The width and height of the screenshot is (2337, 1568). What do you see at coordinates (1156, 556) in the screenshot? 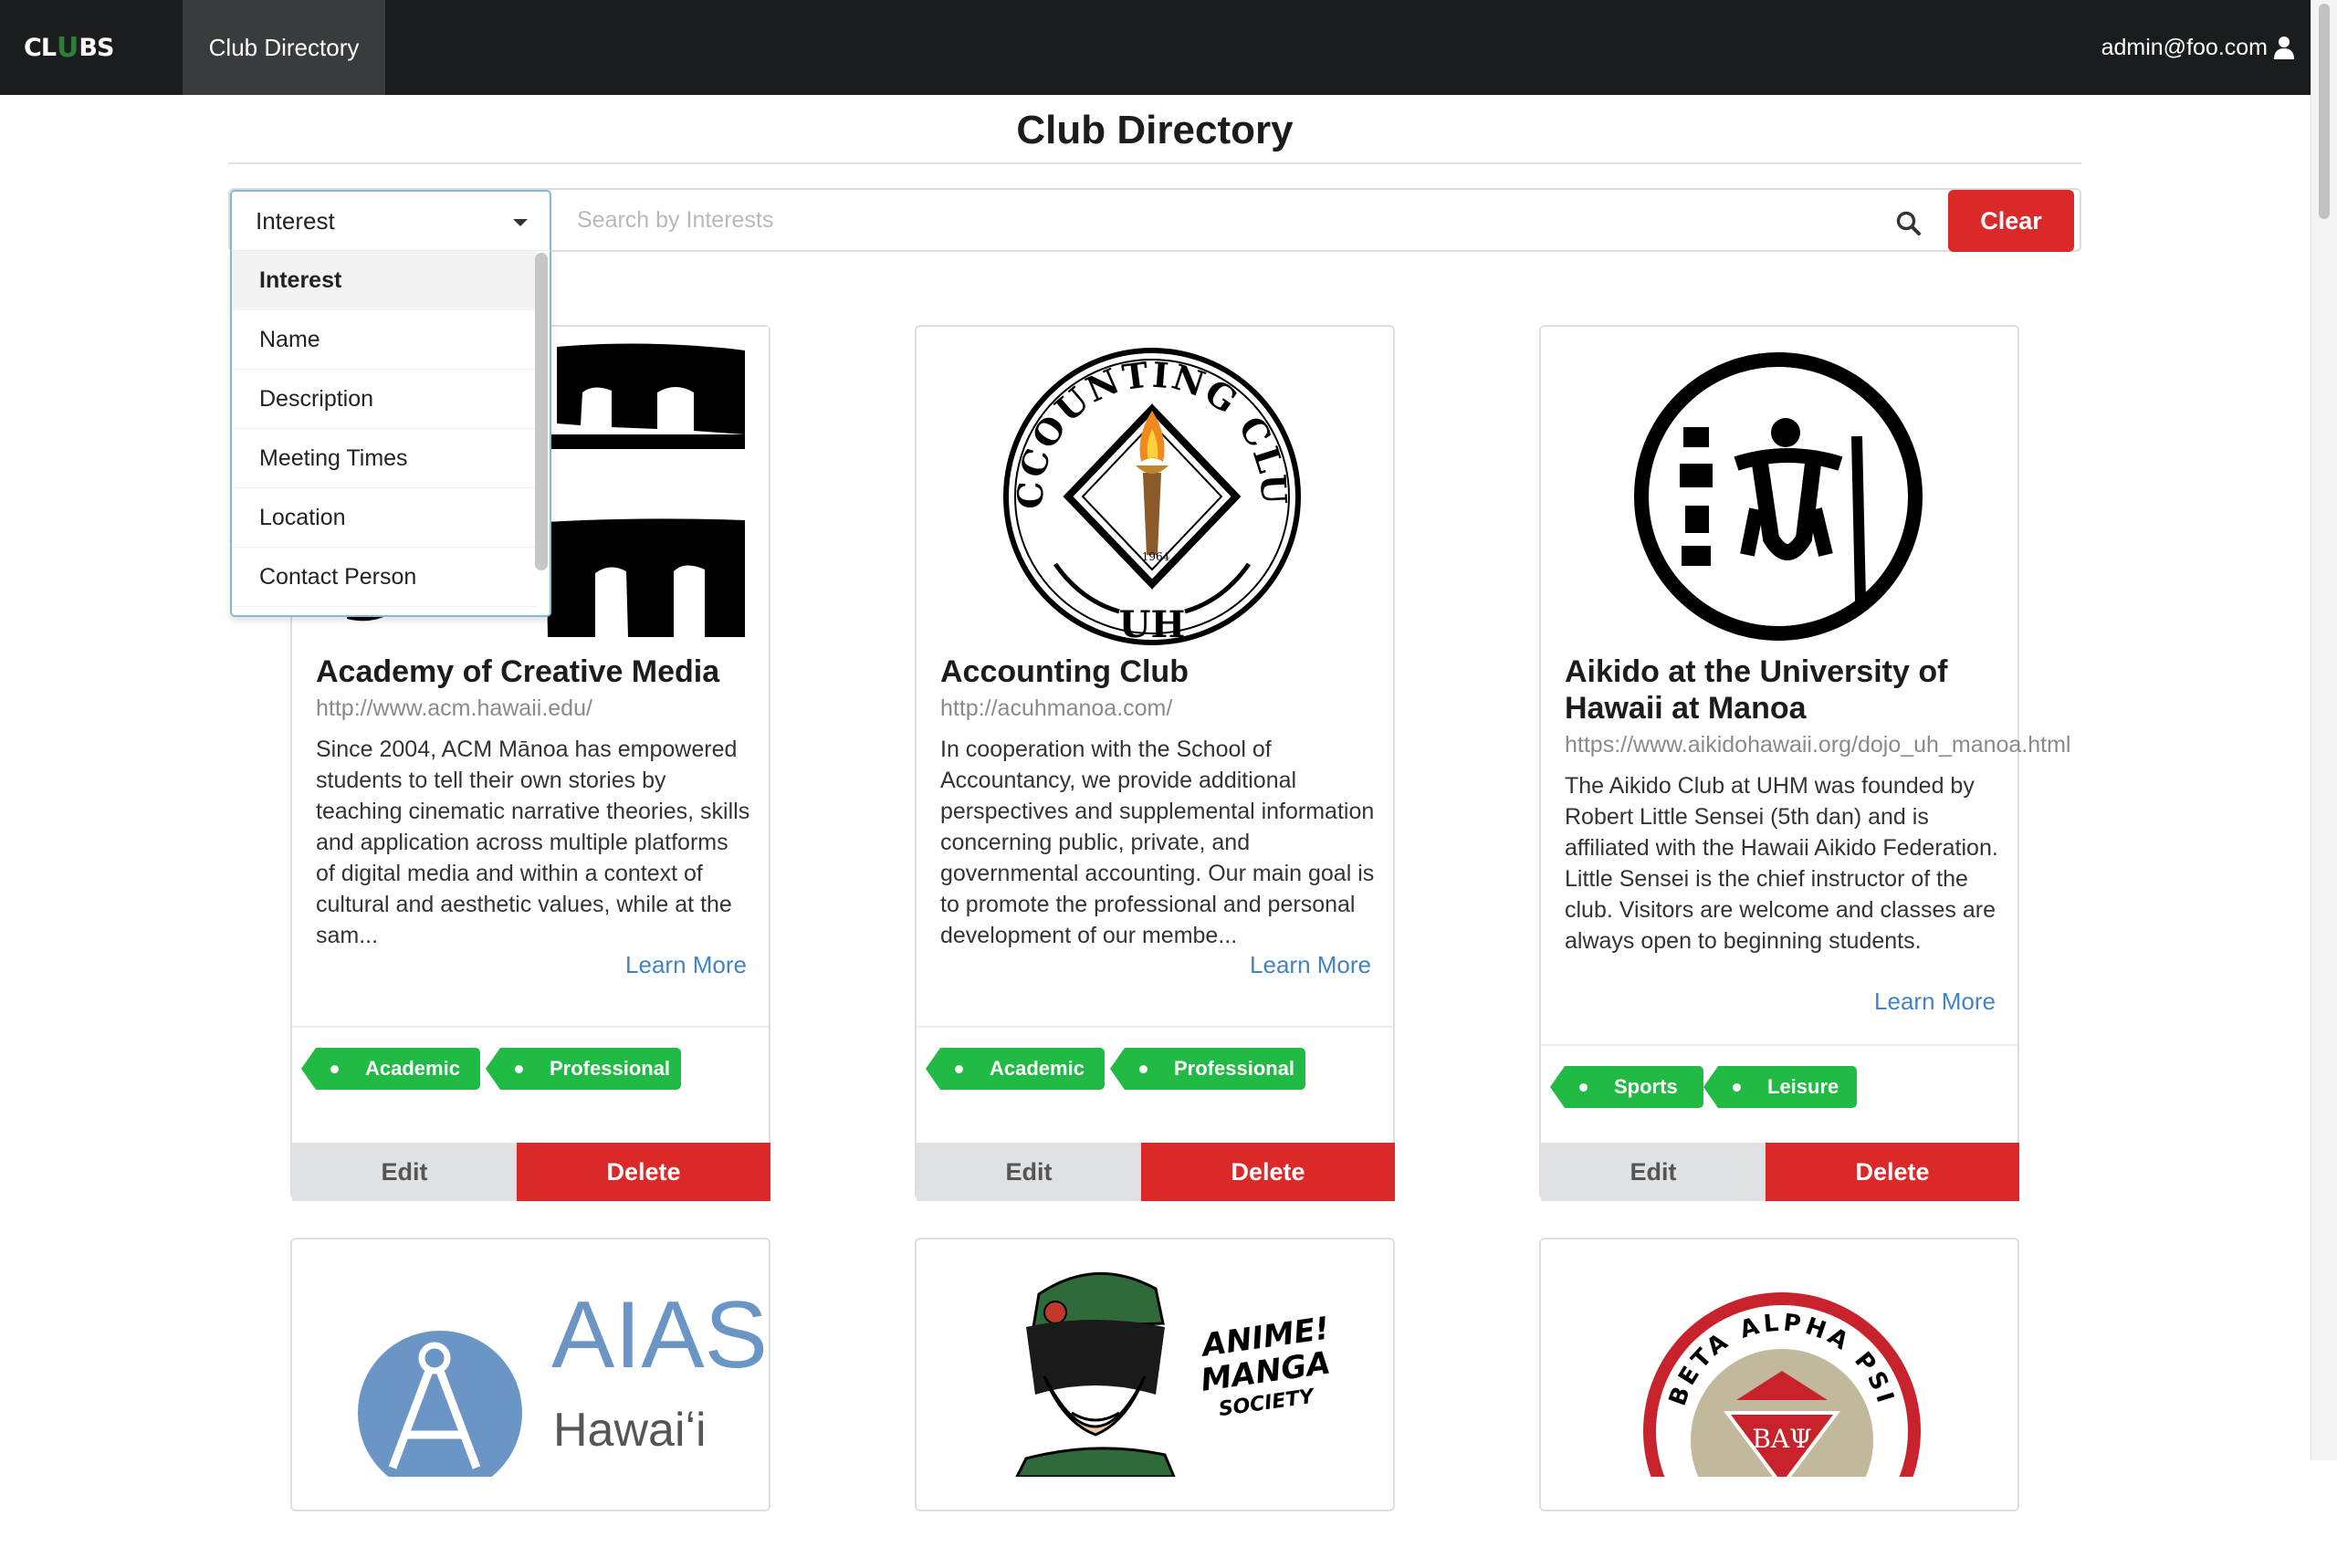
I see `logo-year: 1964` at bounding box center [1156, 556].